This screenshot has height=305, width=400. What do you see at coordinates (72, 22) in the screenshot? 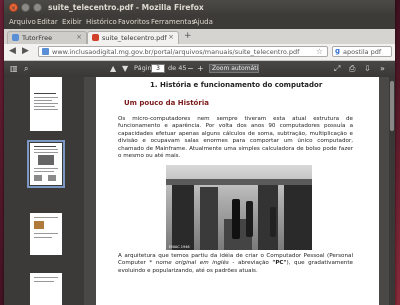
I see `menu-item-exibir: Exibir` at bounding box center [72, 22].